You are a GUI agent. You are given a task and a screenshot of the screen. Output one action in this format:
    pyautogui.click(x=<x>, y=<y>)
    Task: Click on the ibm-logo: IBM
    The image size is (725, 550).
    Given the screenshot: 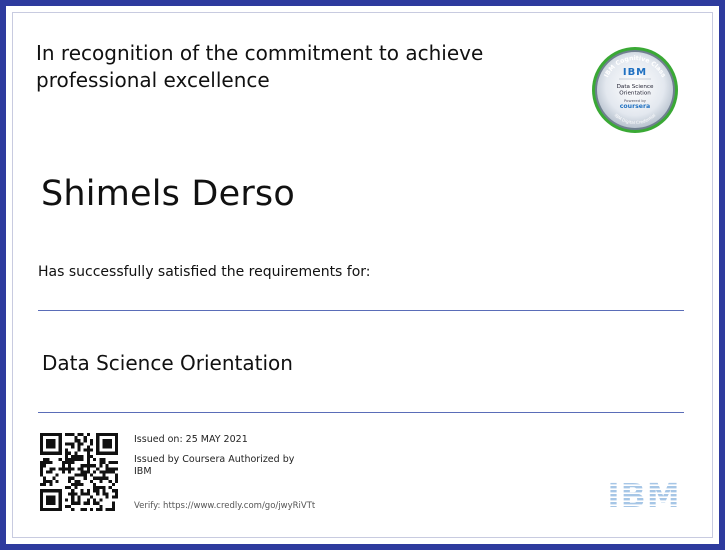 What is the action you would take?
    pyautogui.click(x=643, y=494)
    